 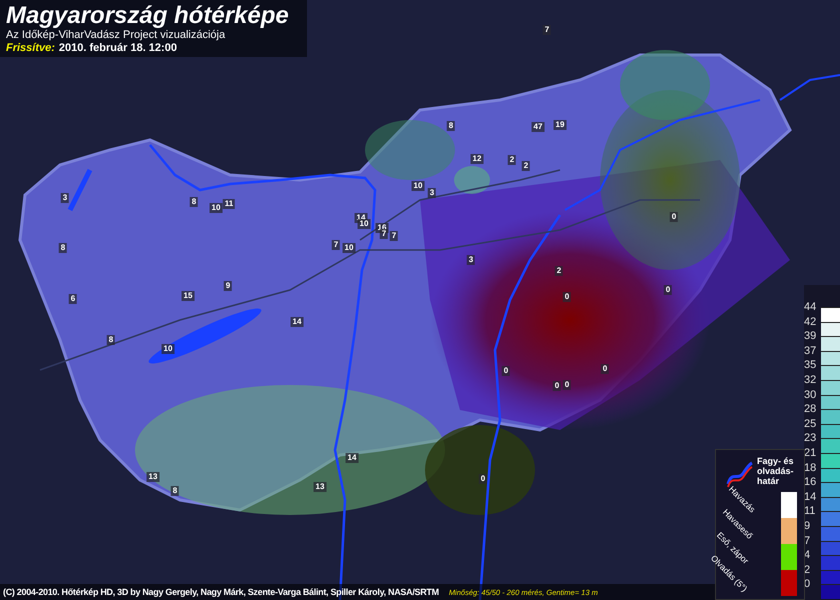 I want to click on map-subtitle: Az Időkép-ViharVadász Project vizualizációja, so click(x=116, y=35).